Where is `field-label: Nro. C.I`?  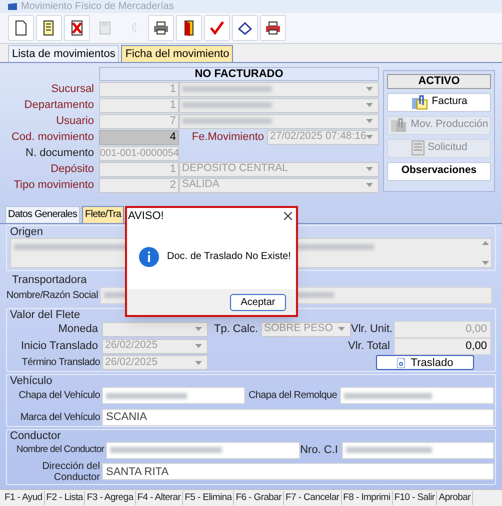 field-label: Nro. C.I is located at coordinates (319, 450).